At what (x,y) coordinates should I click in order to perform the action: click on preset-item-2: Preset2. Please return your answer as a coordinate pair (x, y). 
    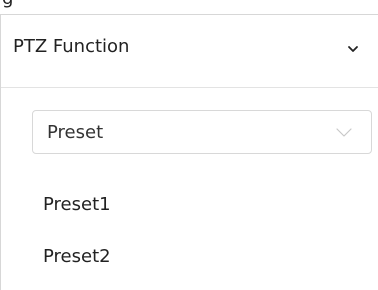
    Looking at the image, I should click on (77, 257).